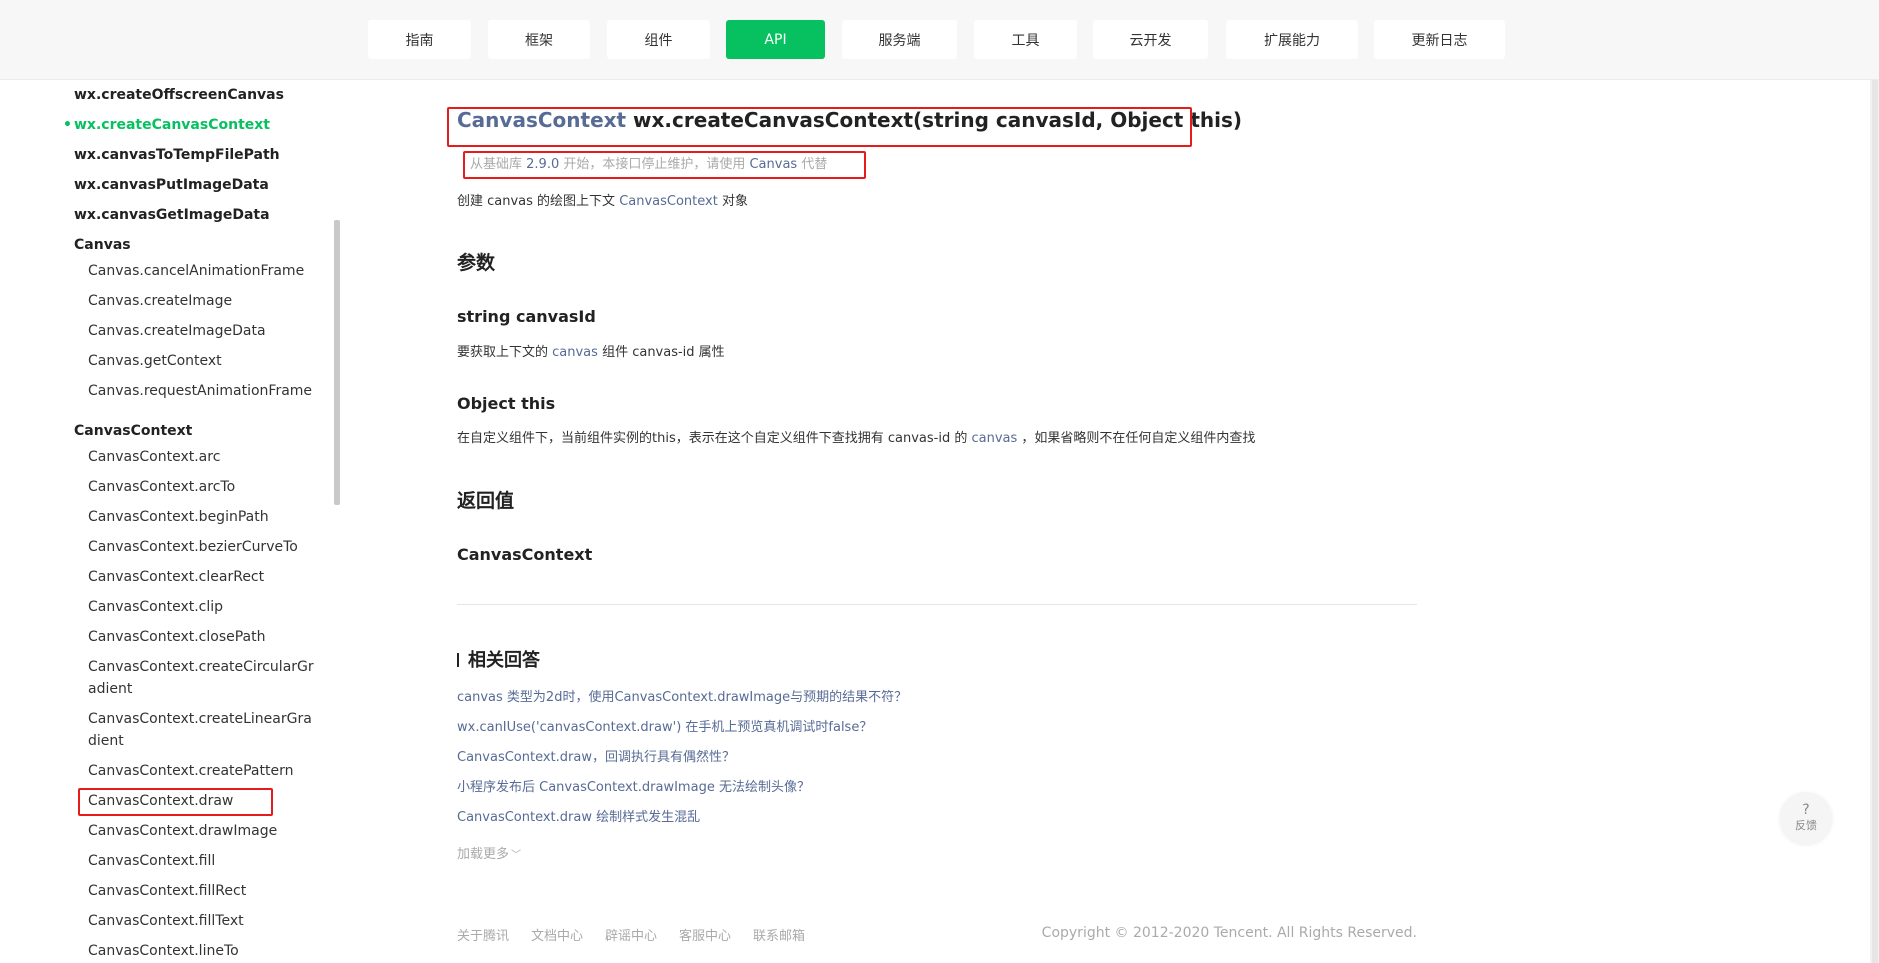  I want to click on divider, so click(937, 604).